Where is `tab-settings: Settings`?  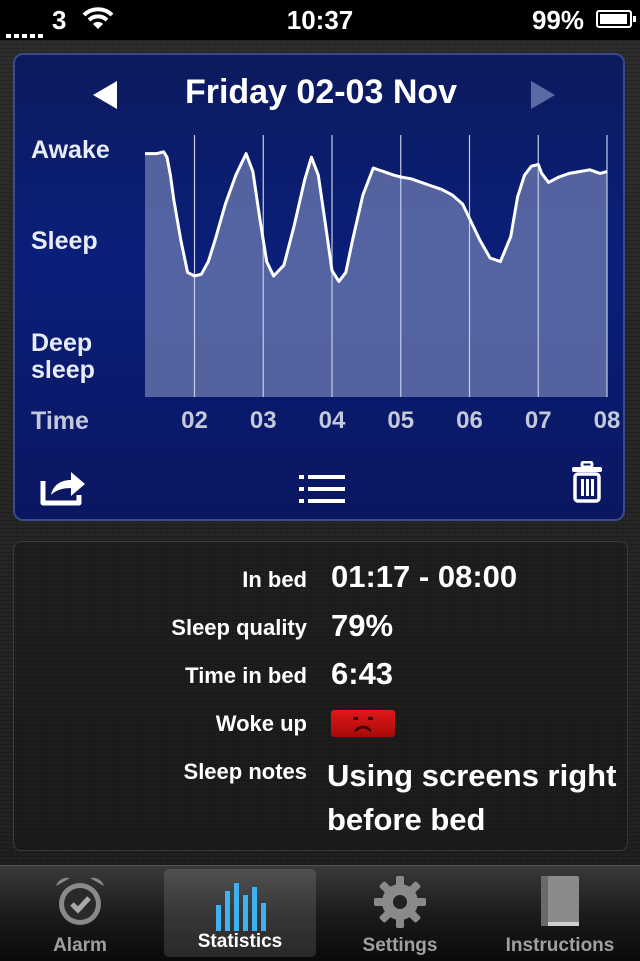
tab-settings: Settings is located at coordinates (400, 913).